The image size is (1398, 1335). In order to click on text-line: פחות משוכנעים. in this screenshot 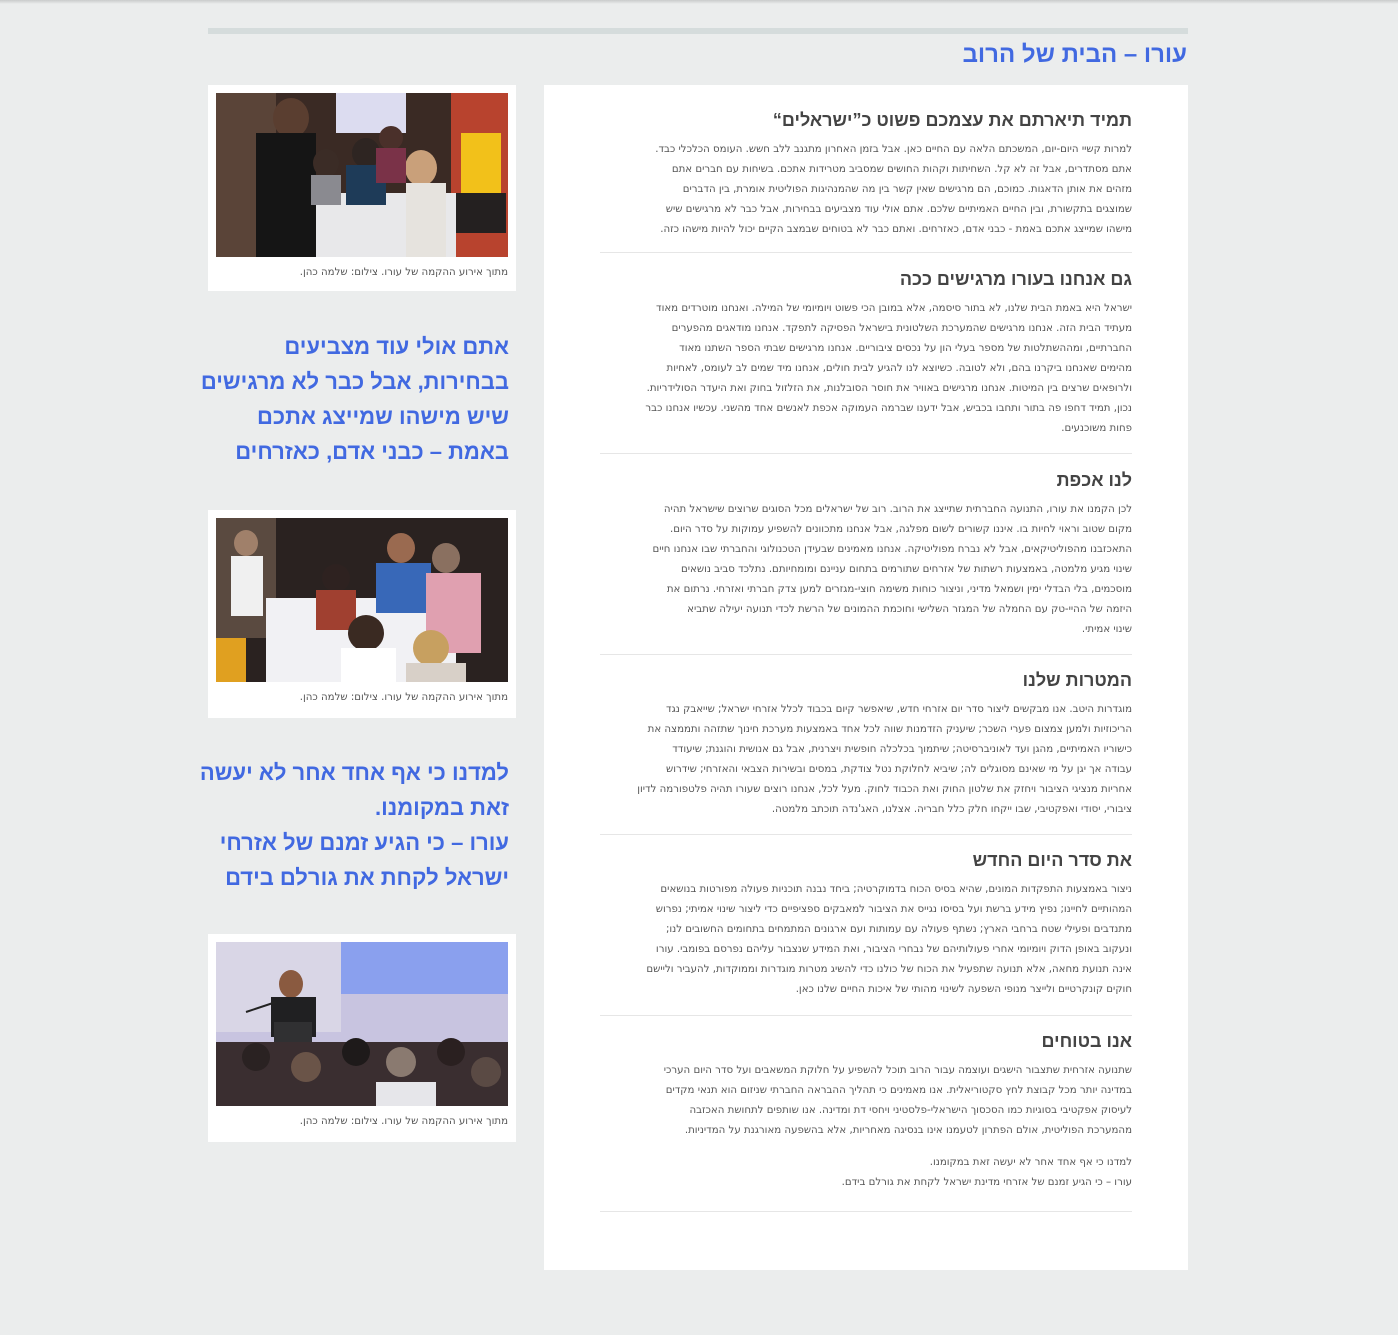, I will do `click(1096, 428)`.